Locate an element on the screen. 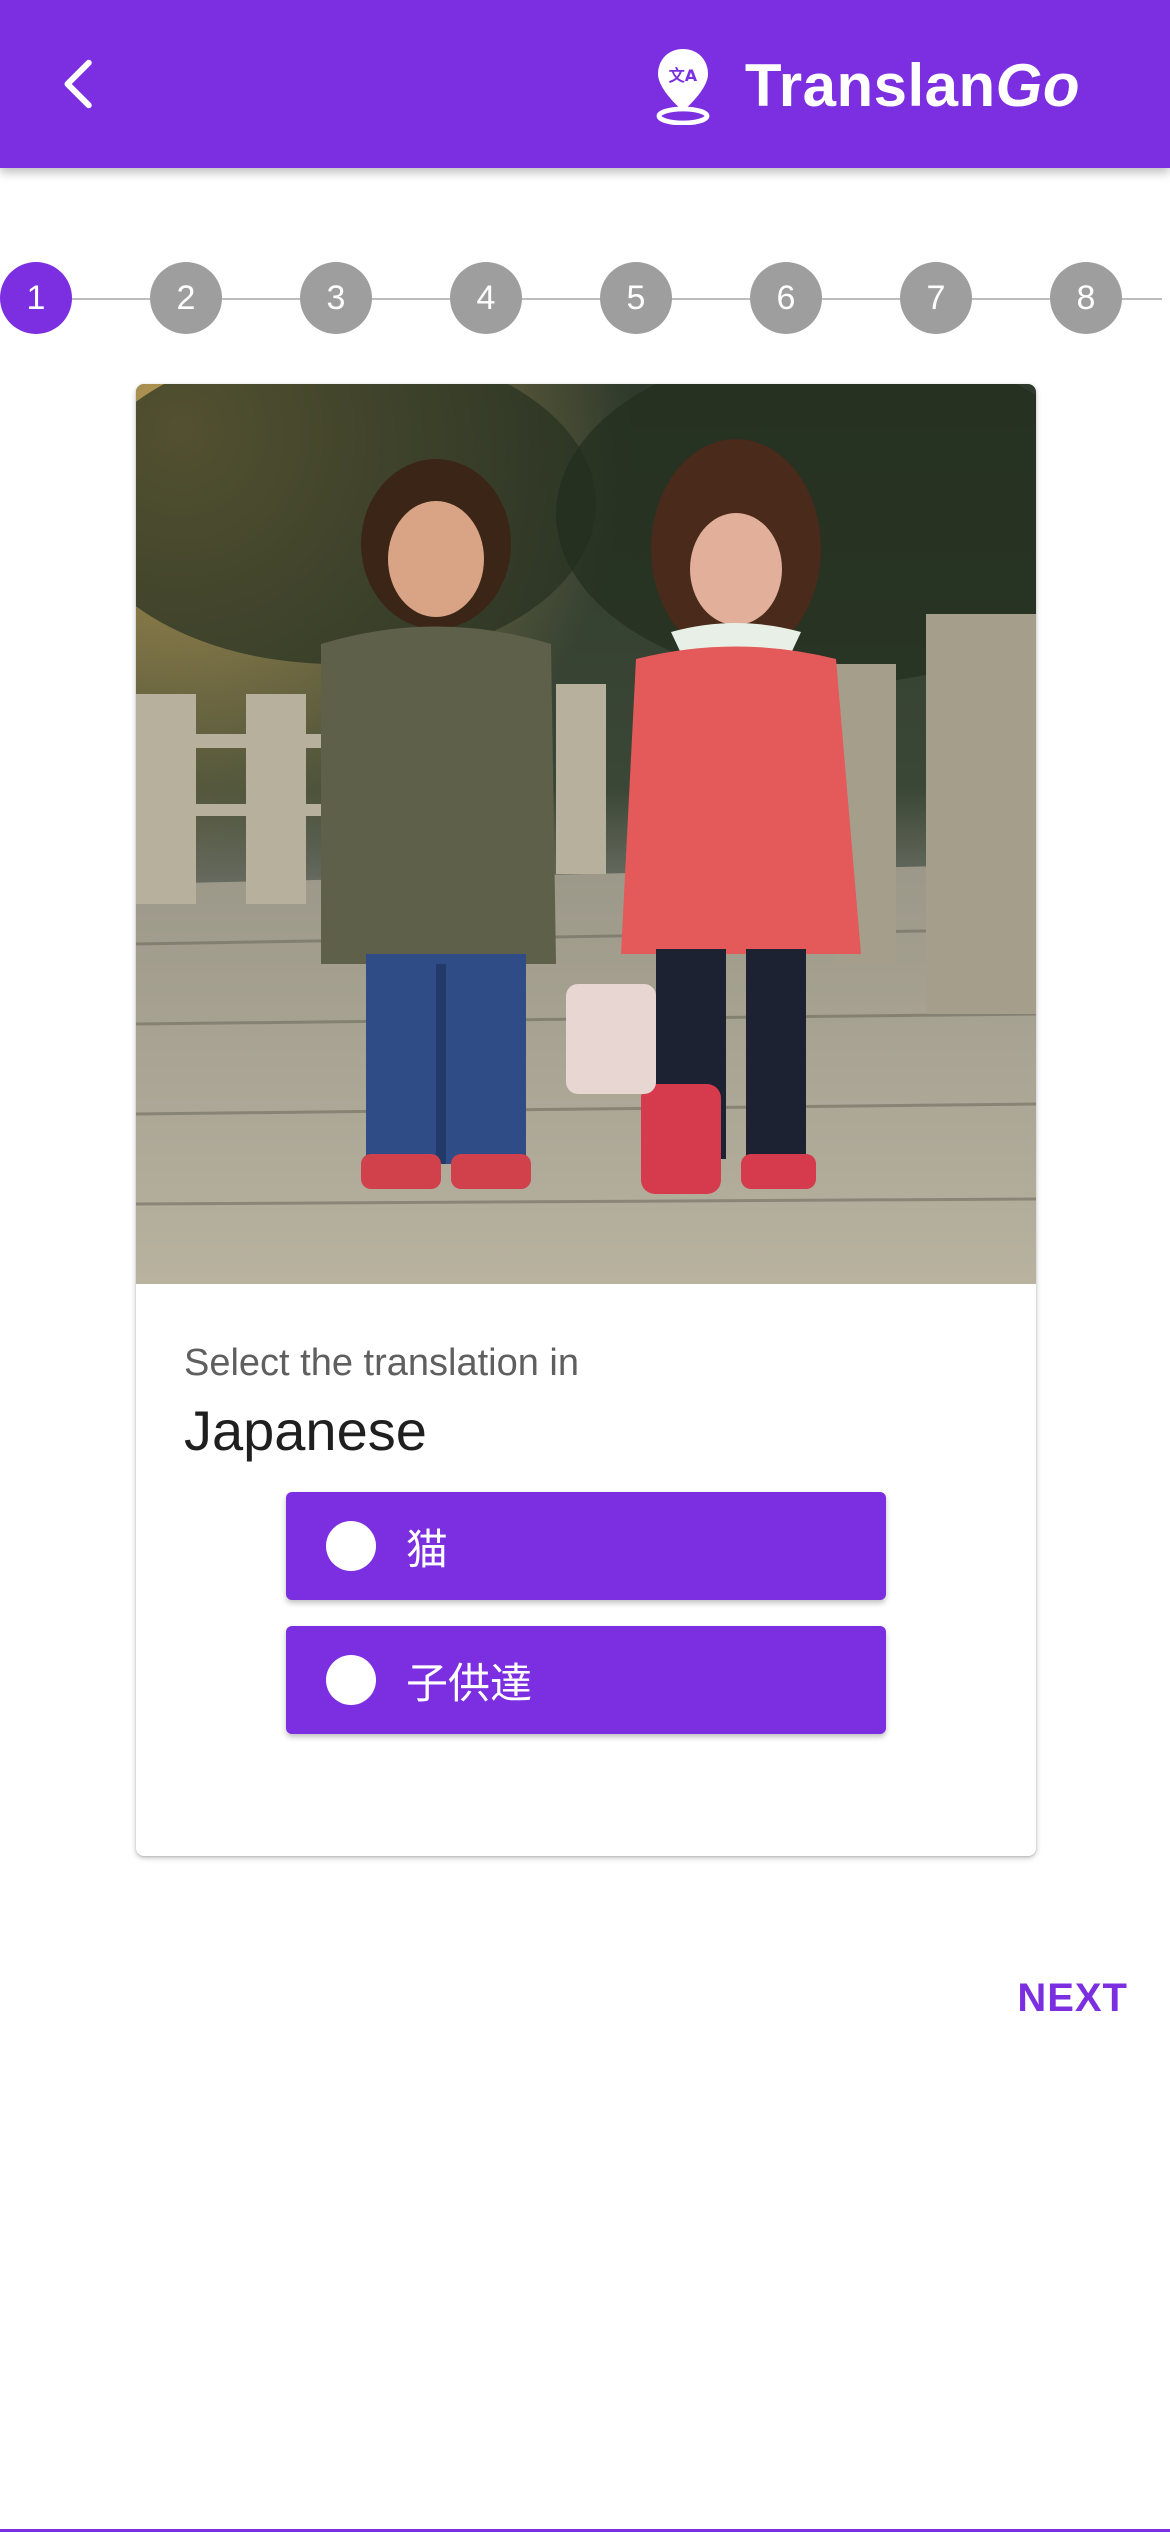 This screenshot has height=2532, width=1170. progress-stepper: 1 2 3 4 5 6 7 8 is located at coordinates (585, 300).